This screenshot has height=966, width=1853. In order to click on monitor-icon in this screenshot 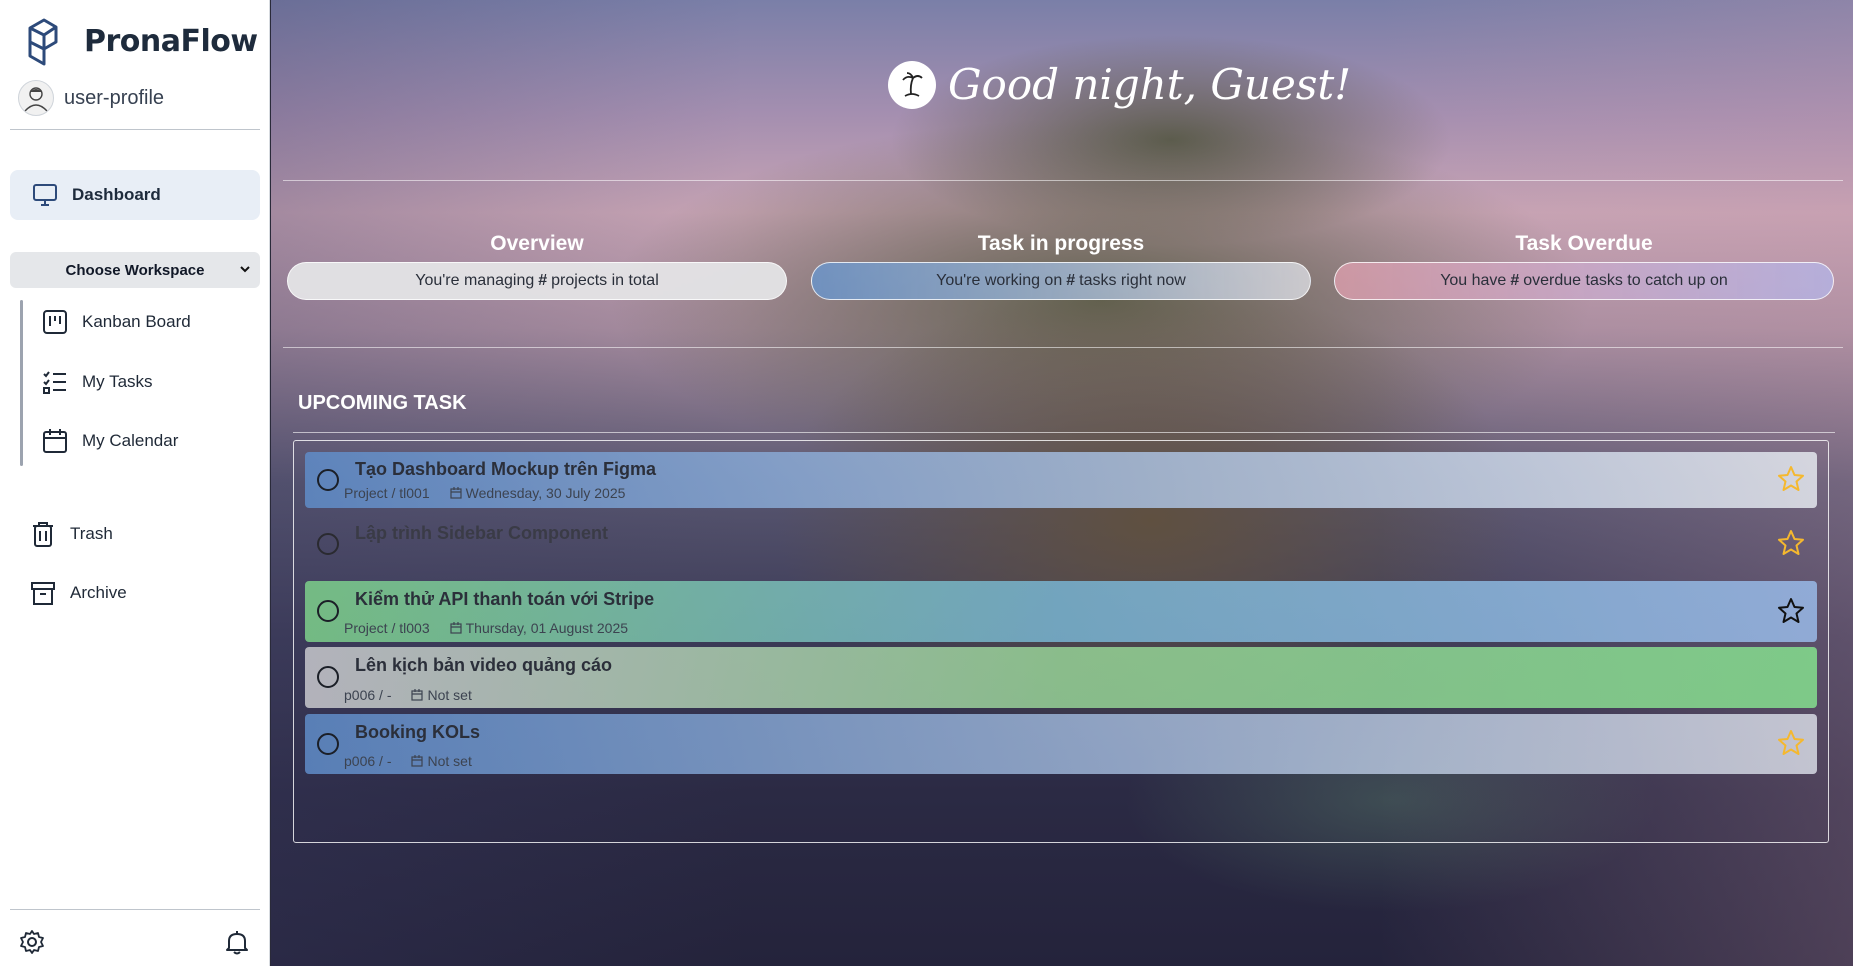, I will do `click(45, 195)`.